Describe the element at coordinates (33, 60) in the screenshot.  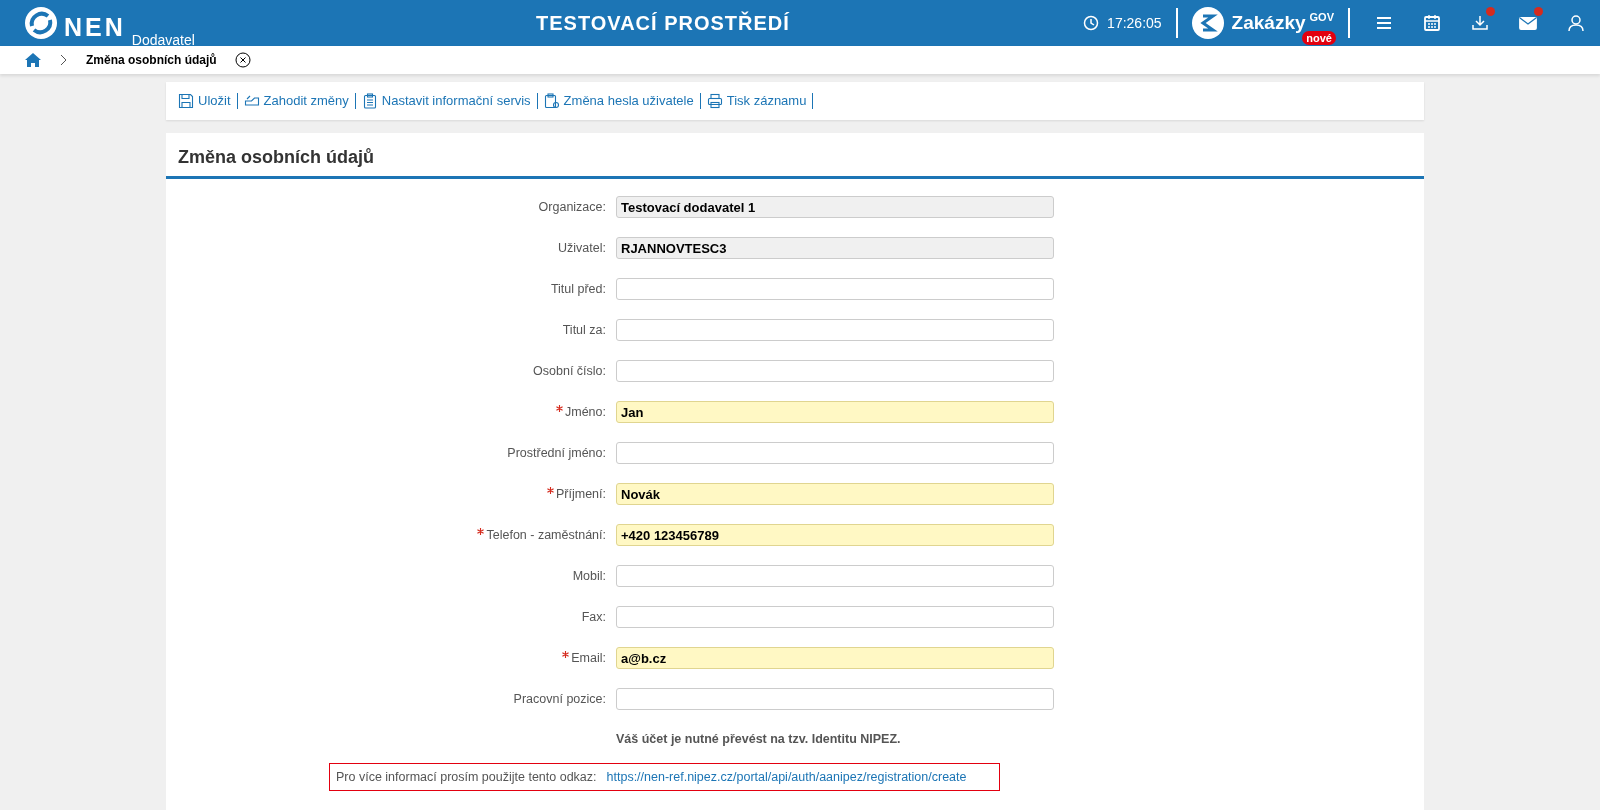
I see `home-icon` at that location.